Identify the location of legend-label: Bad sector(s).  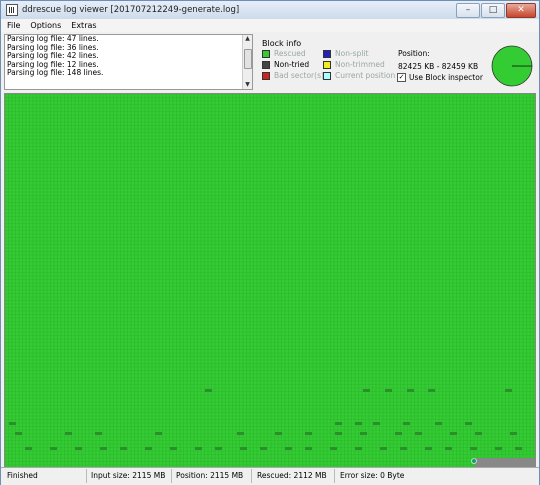
(299, 75).